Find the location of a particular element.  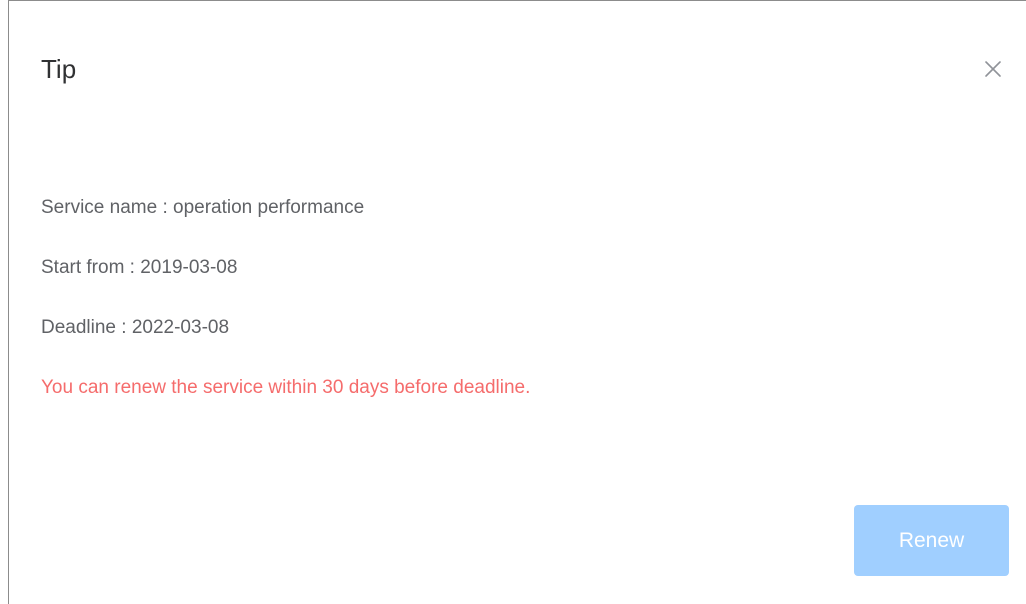

close-icon is located at coordinates (993, 69).